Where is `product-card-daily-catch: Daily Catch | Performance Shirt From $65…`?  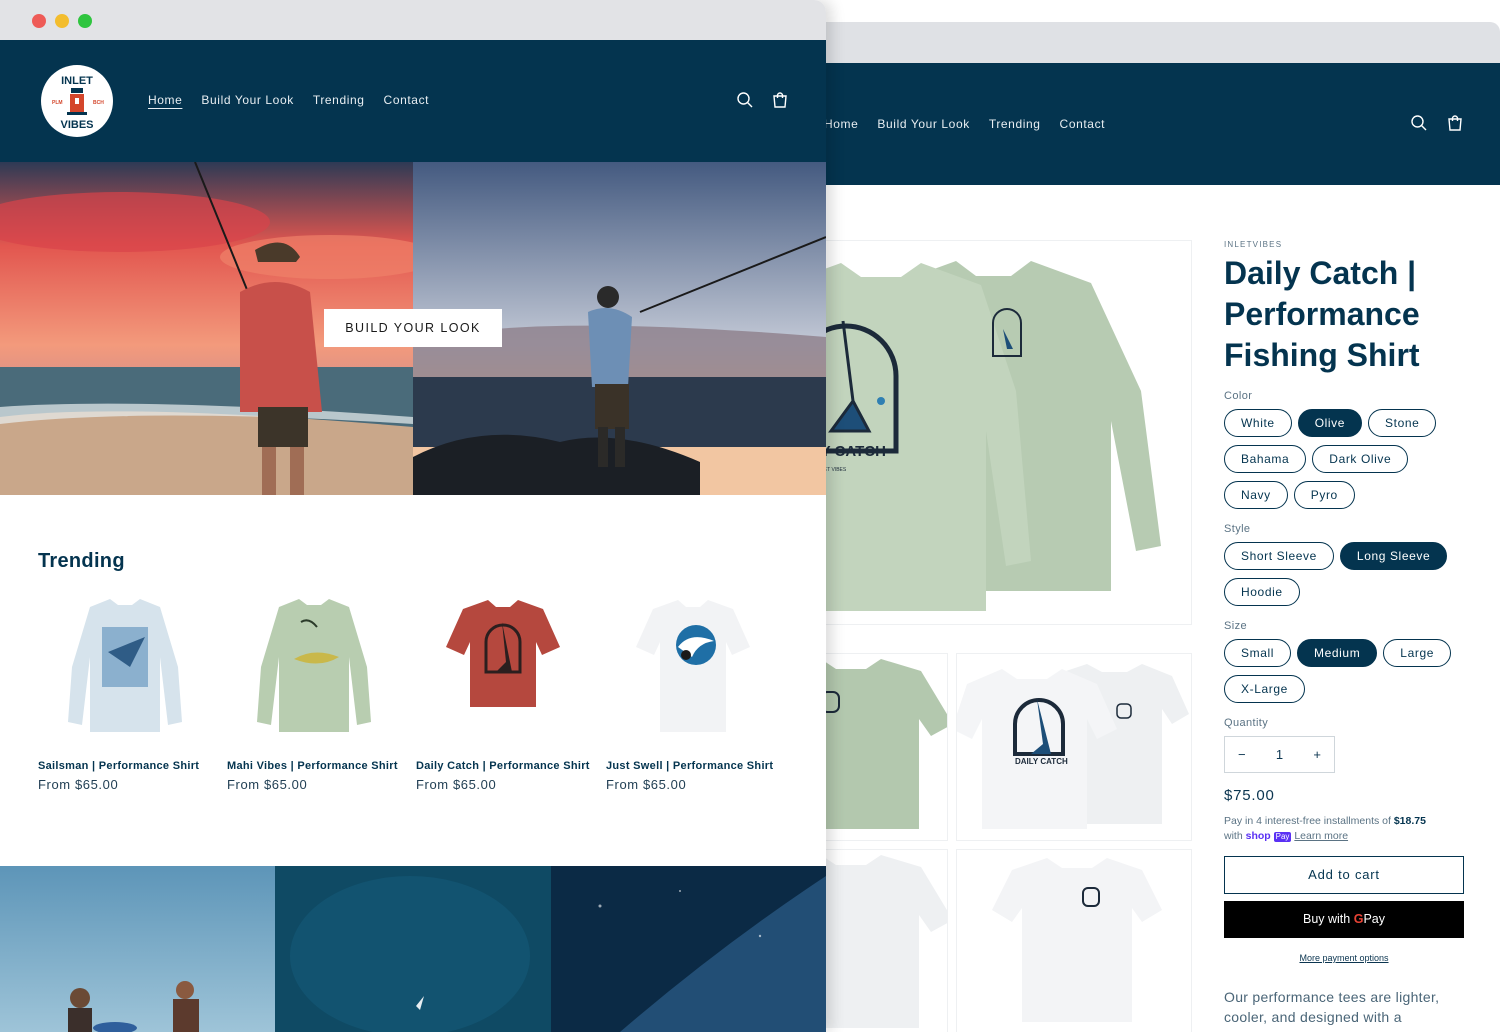
product-card-daily-catch: Daily Catch | Performance Shirt From $65… is located at coordinates (503, 694).